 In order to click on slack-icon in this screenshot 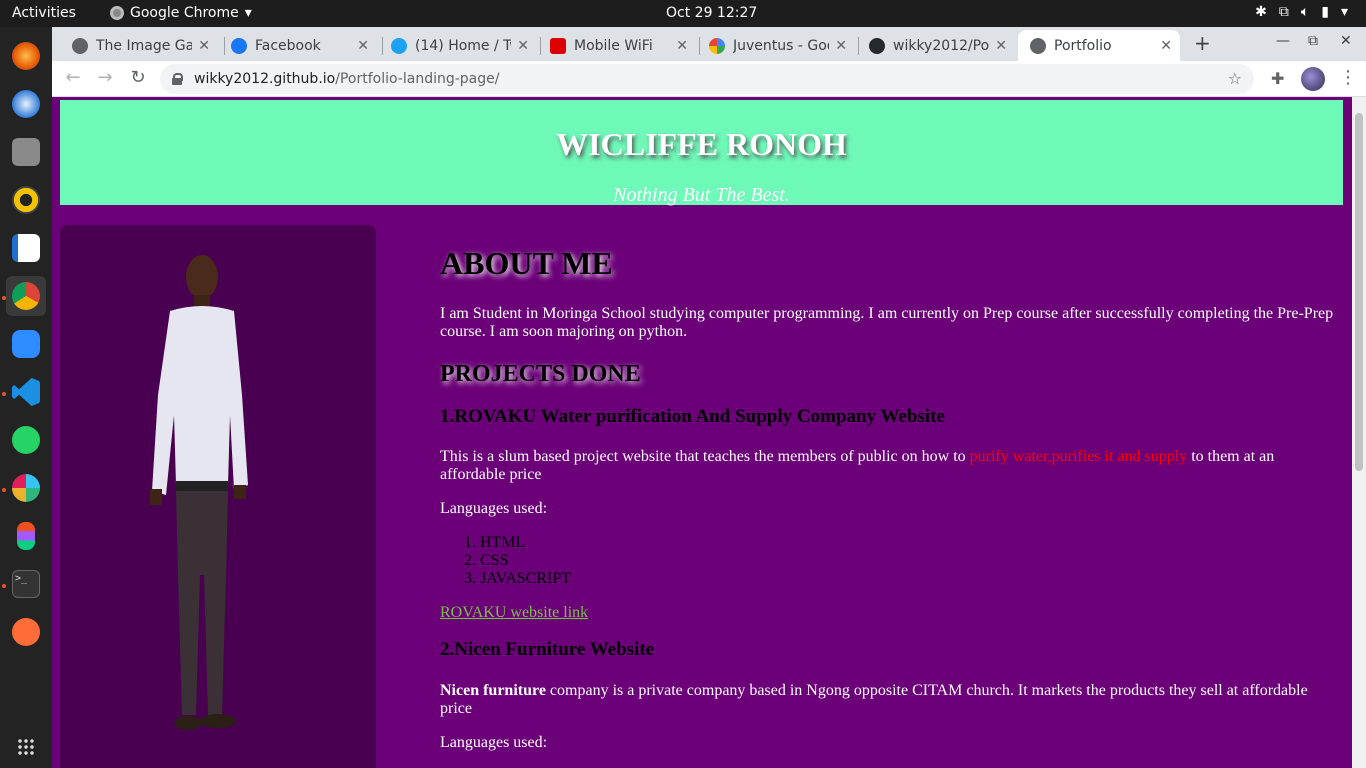, I will do `click(26, 488)`.